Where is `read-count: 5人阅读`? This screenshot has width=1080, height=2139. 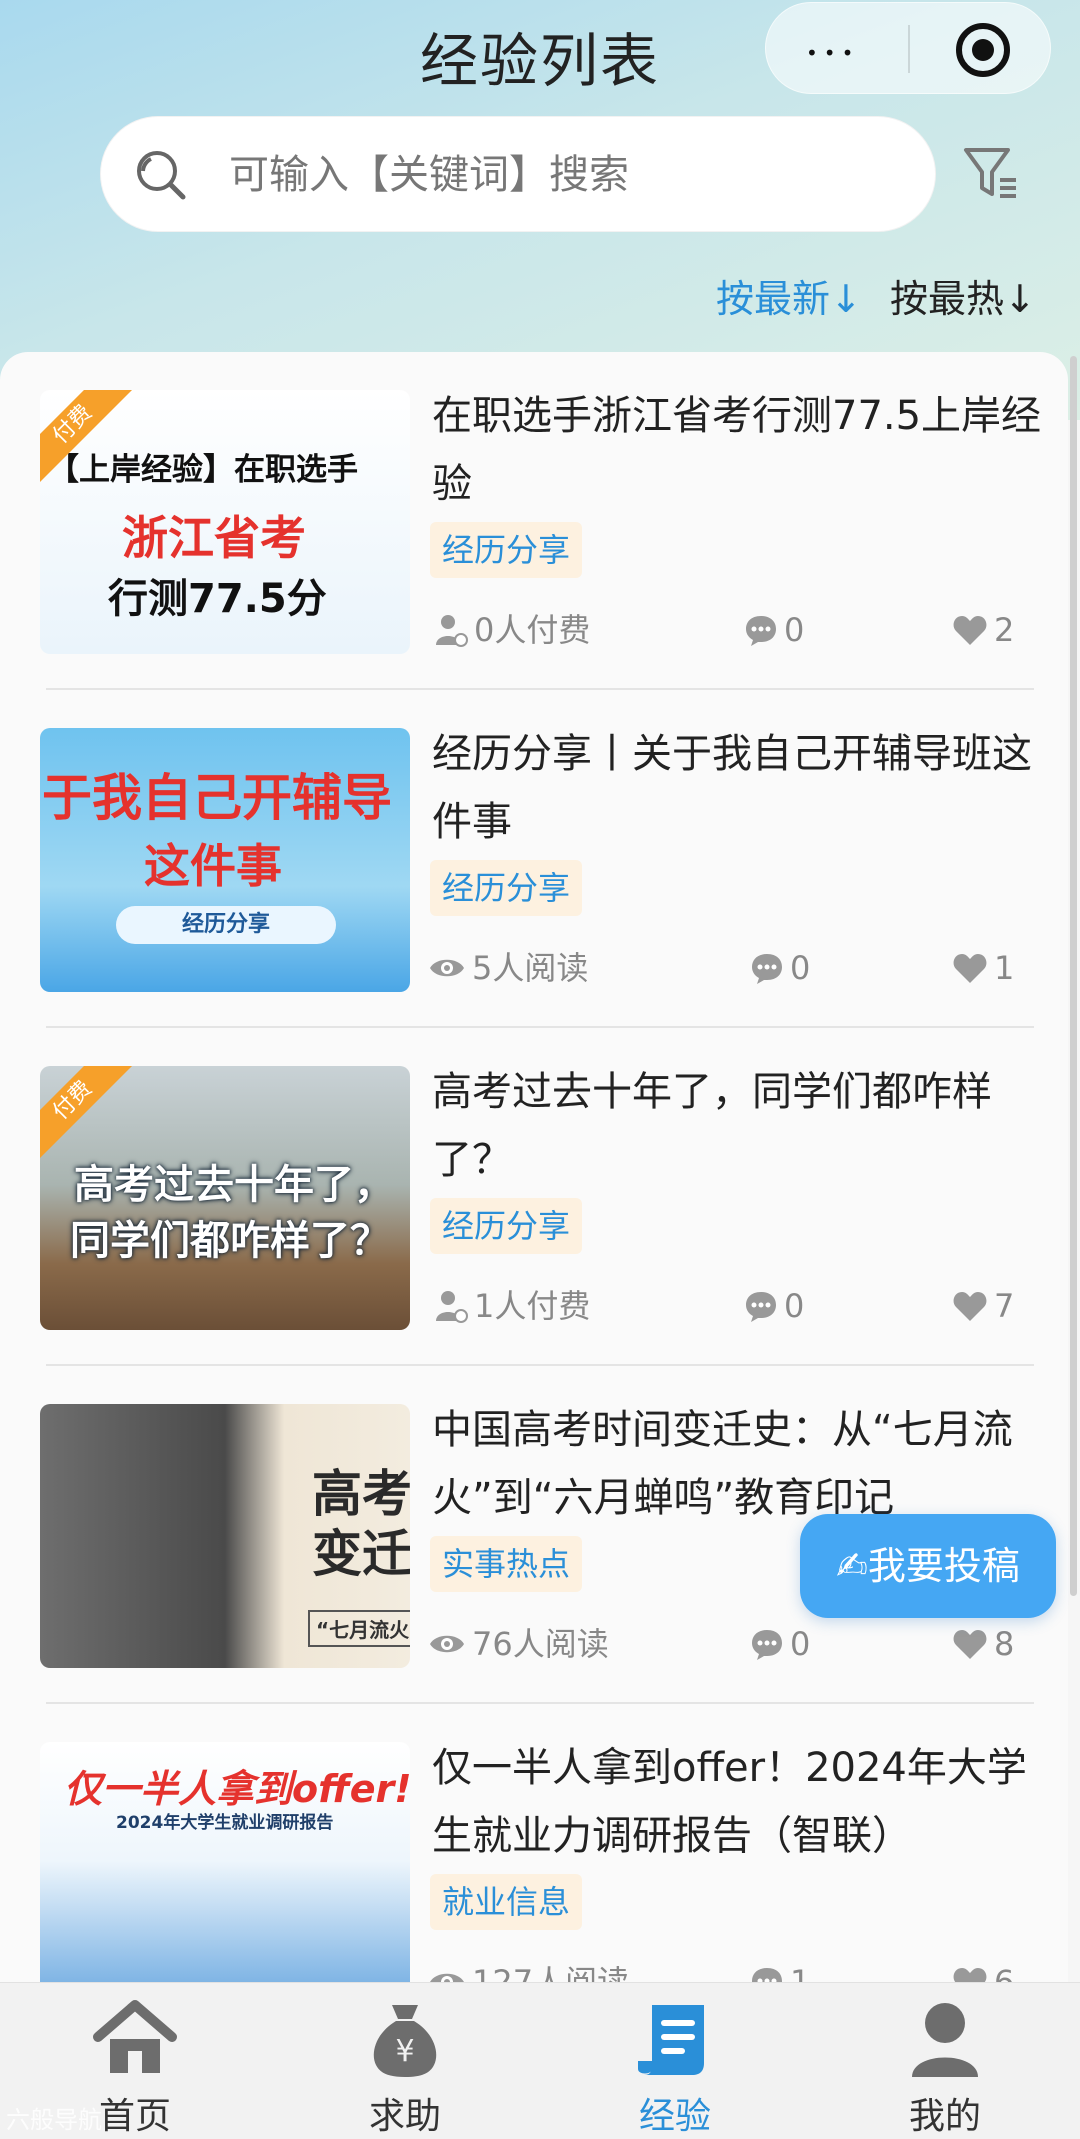
read-count: 5人阅读 is located at coordinates (508, 966).